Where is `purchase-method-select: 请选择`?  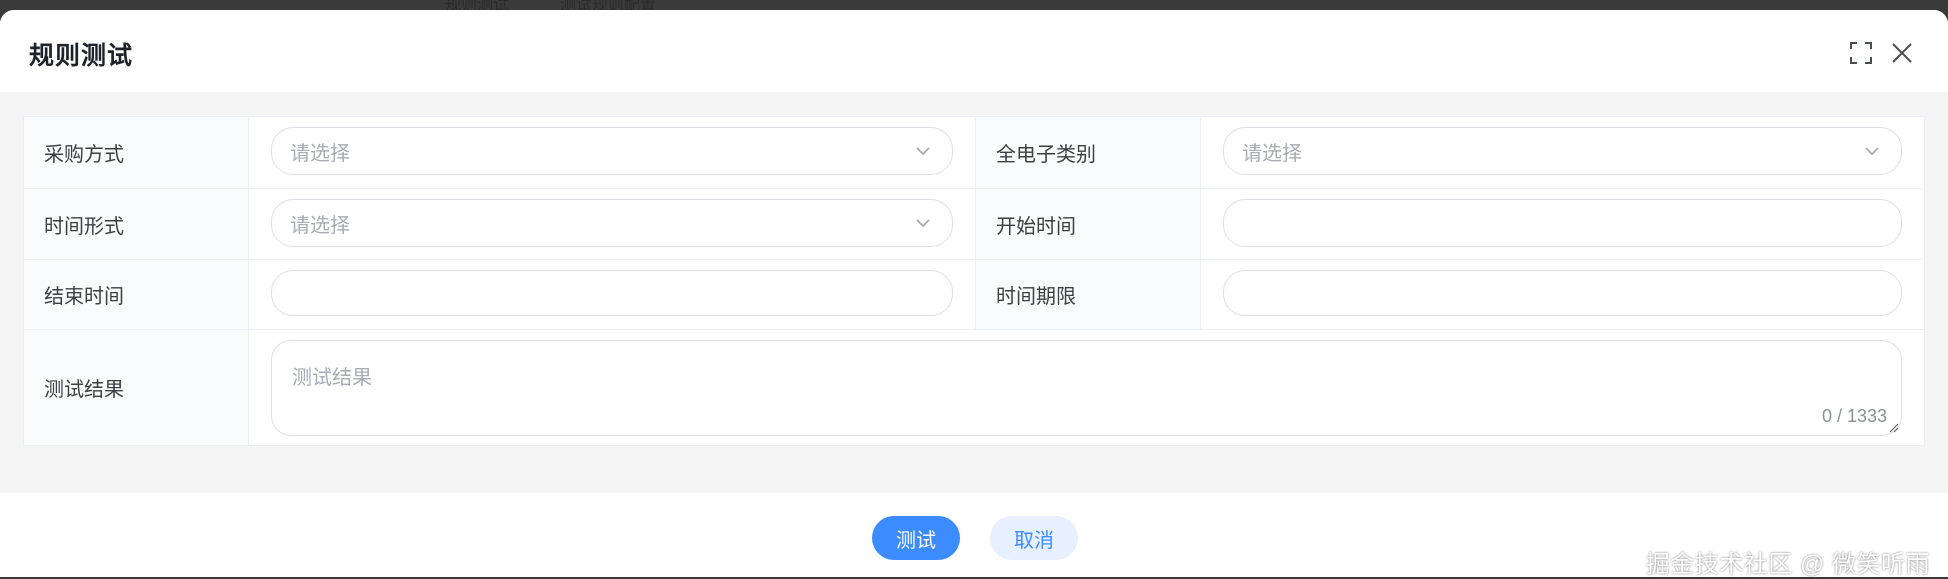
purchase-method-select: 请选择 is located at coordinates (612, 151).